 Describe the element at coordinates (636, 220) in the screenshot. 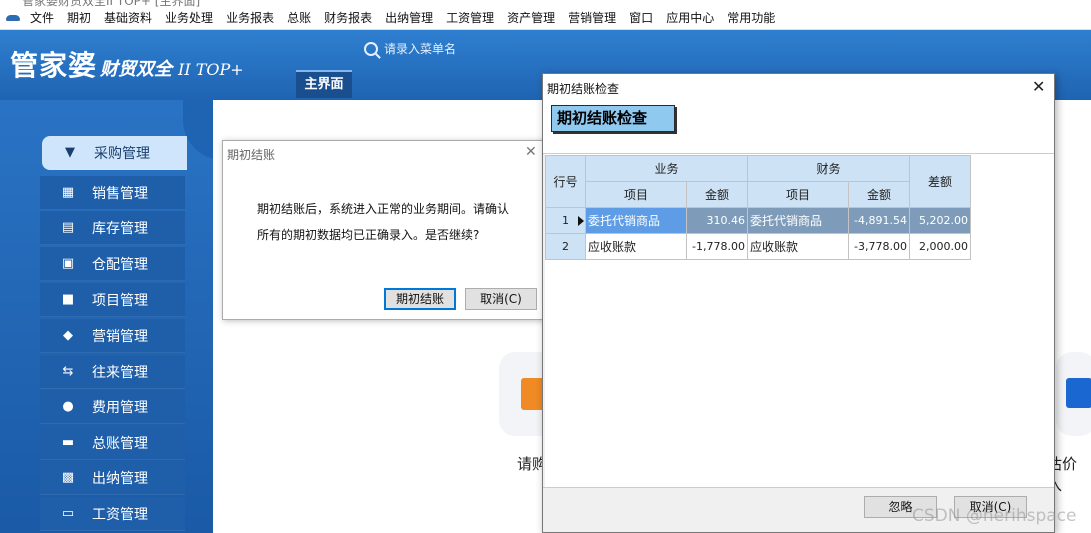

I see `biz-item-cell: 委托代销商品` at that location.